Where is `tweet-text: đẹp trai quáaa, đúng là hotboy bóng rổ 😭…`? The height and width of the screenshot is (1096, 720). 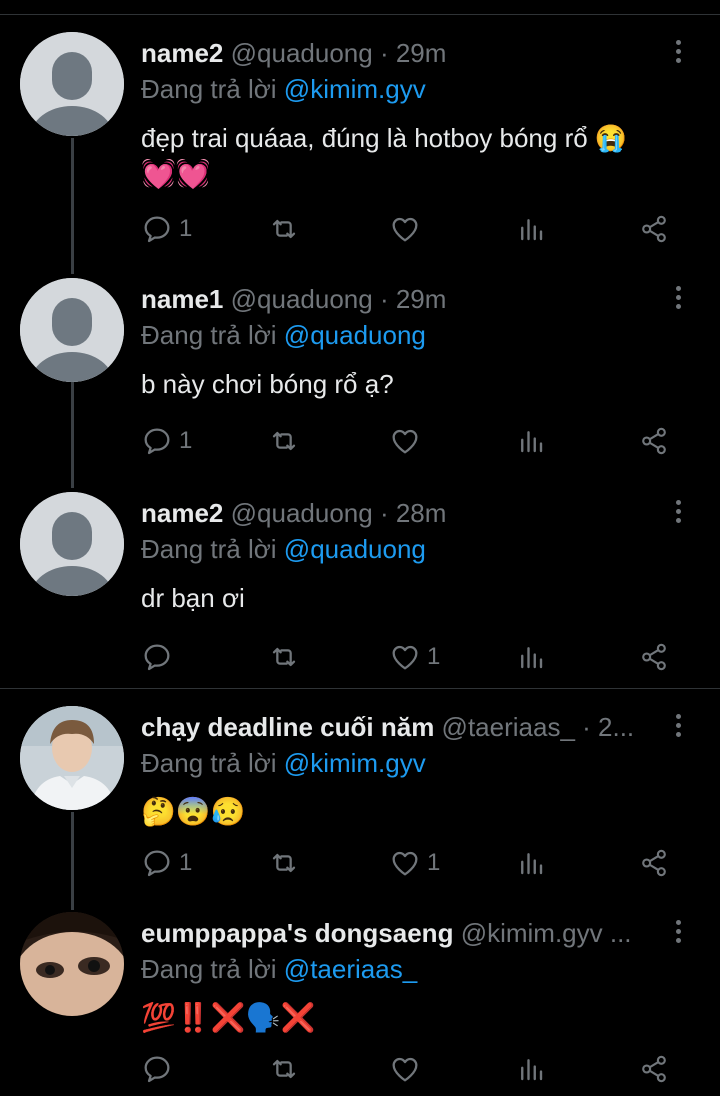
tweet-text: đẹp trai quáaa, đúng là hotboy bóng rổ 😭… is located at coordinates (401, 156).